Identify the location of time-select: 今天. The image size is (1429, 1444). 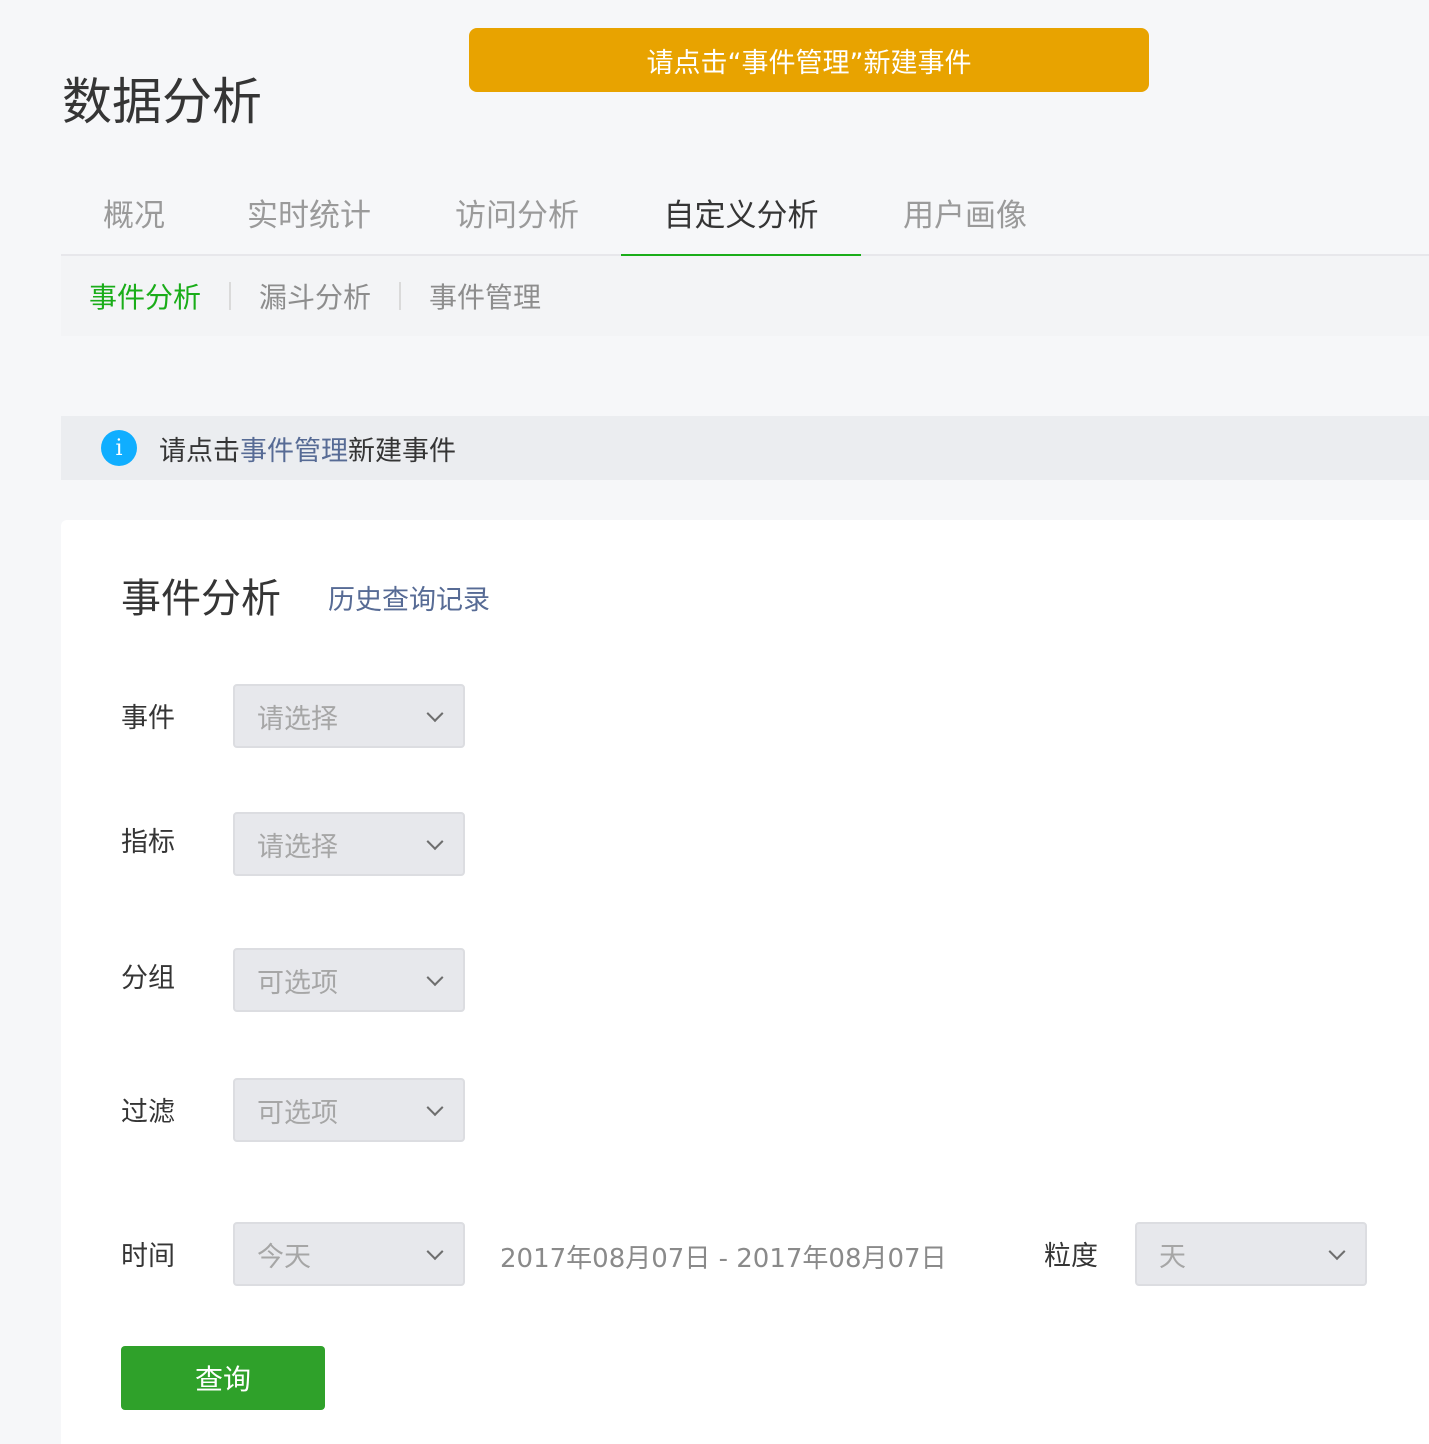
(349, 1254).